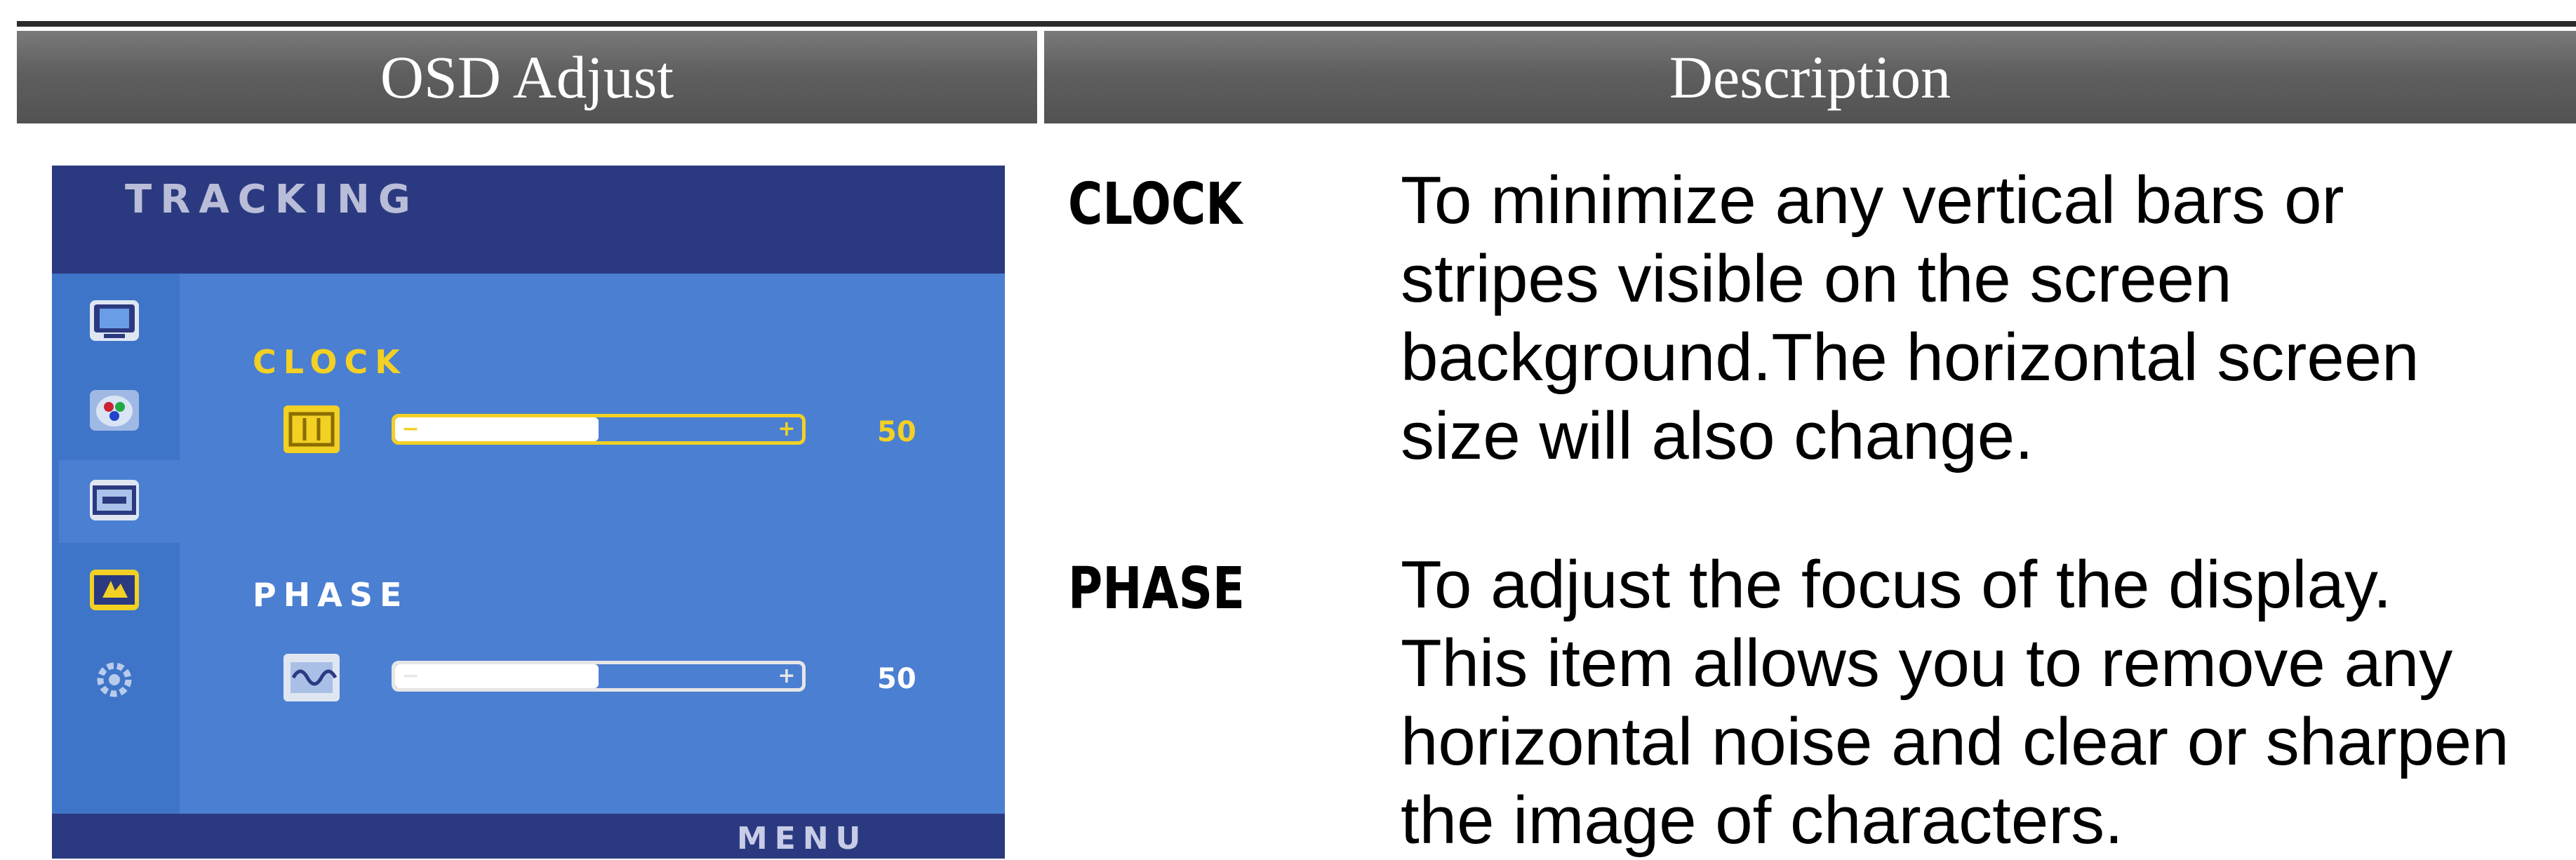 The image size is (2576, 860). What do you see at coordinates (1810, 77) in the screenshot?
I see `header-description: Description` at bounding box center [1810, 77].